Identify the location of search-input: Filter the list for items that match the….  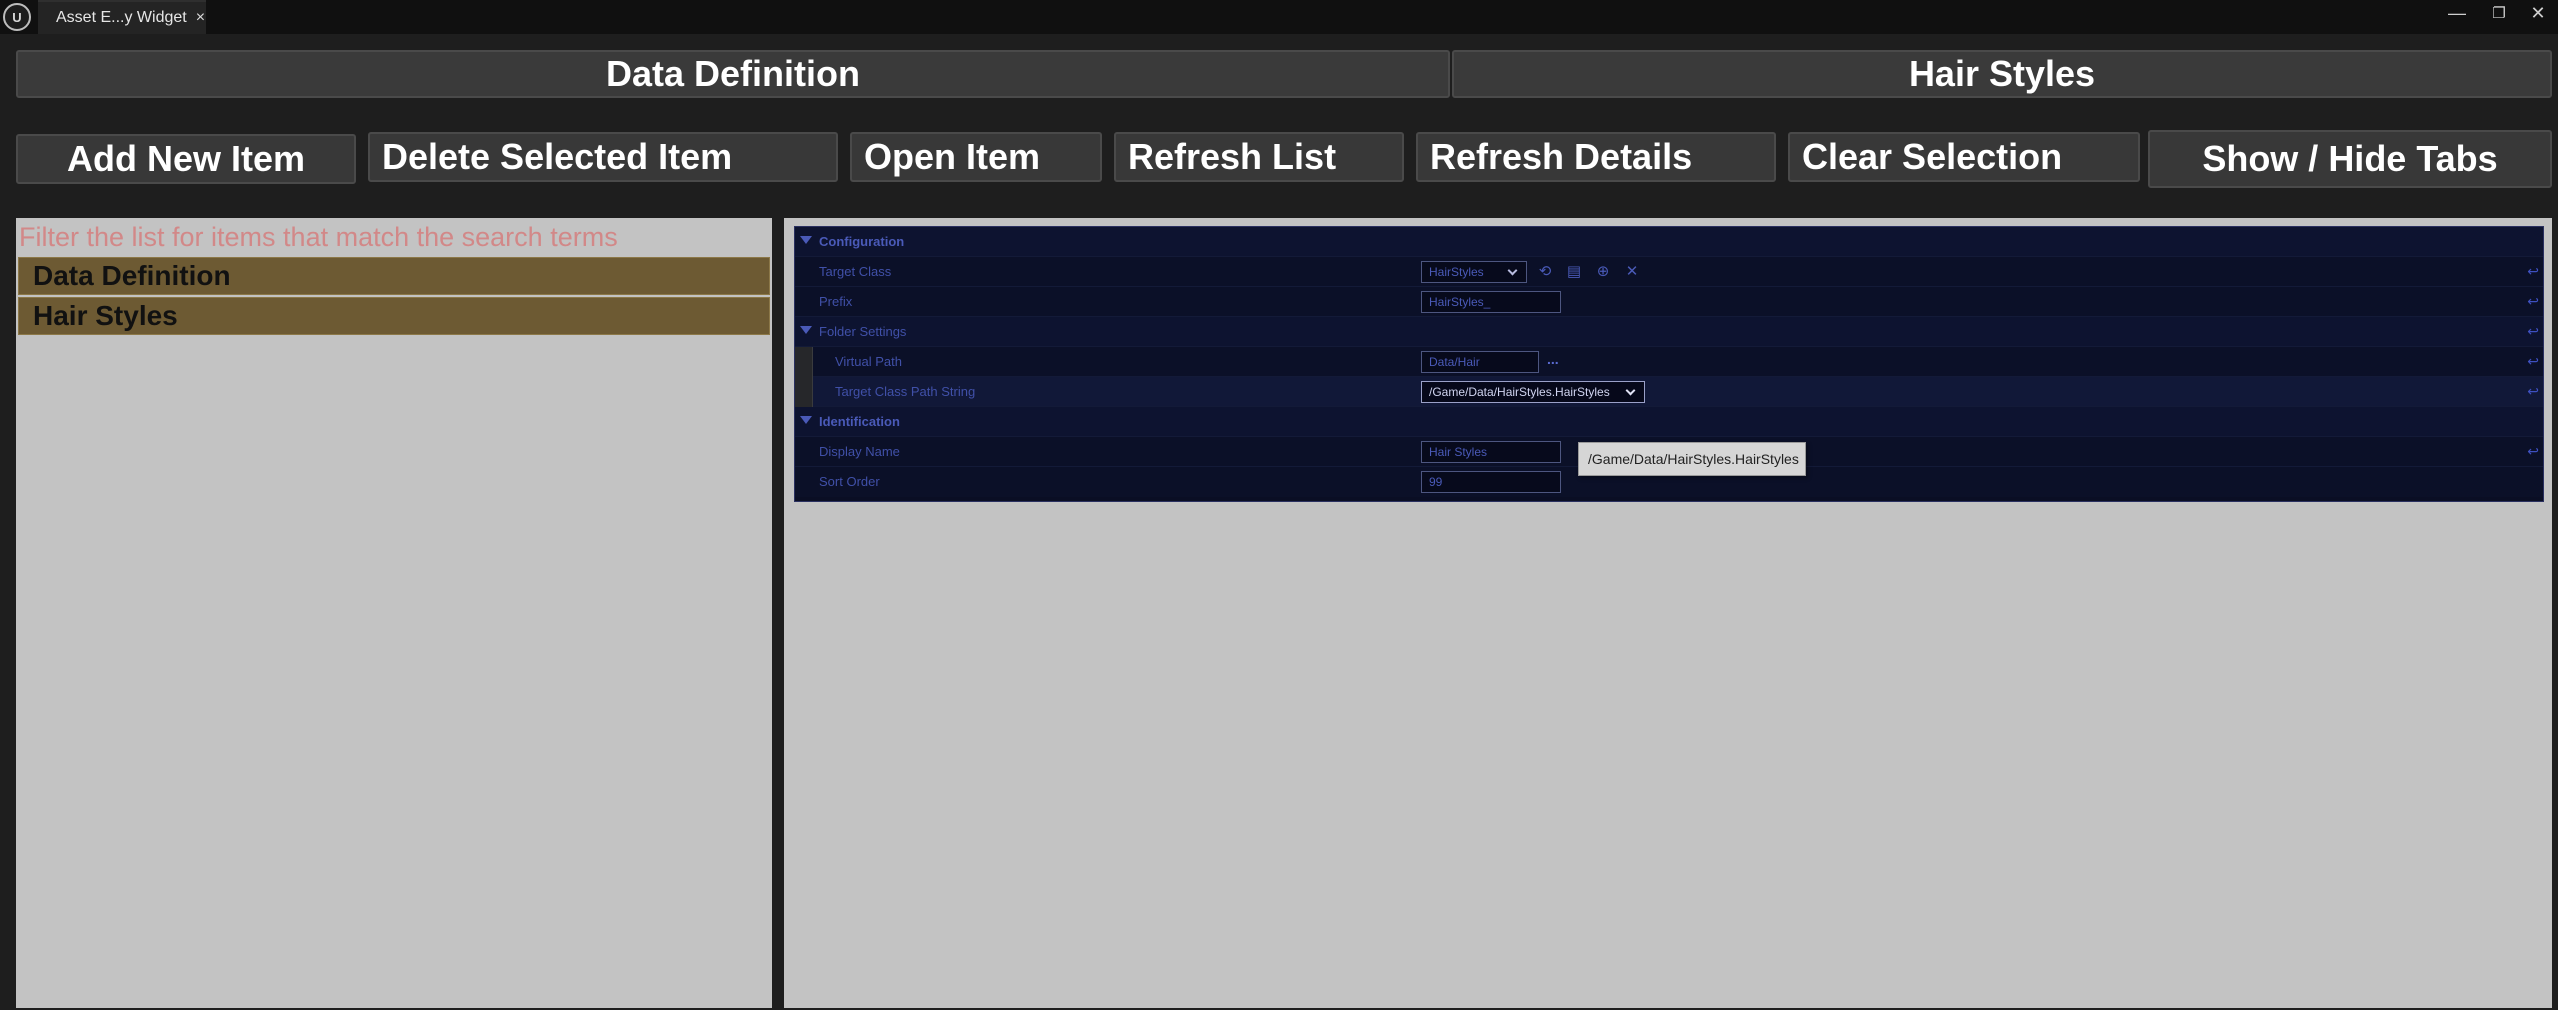
(389, 237).